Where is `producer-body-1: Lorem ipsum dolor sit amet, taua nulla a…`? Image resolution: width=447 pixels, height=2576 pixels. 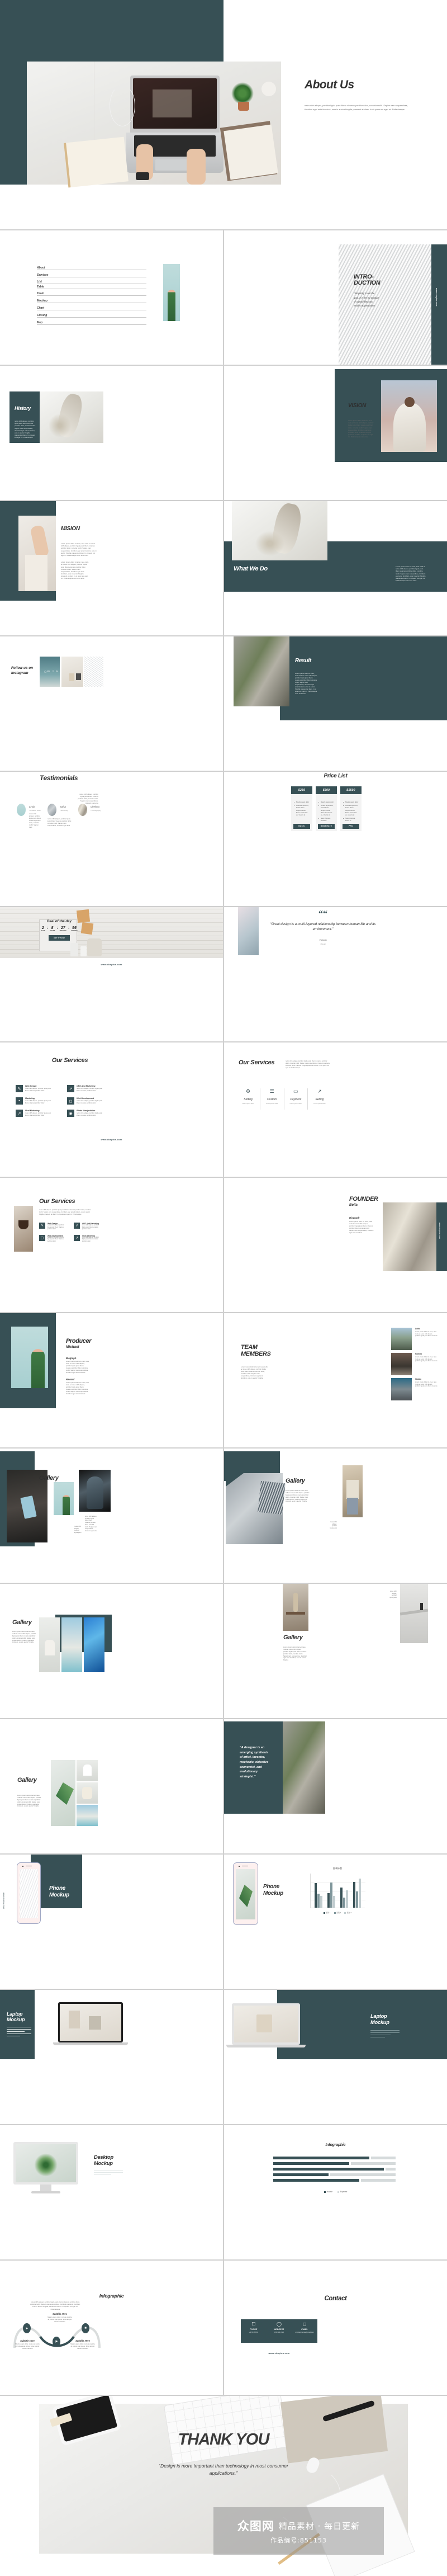 producer-body-1: Lorem ipsum dolor sit amet, taua nulla a… is located at coordinates (77, 1367).